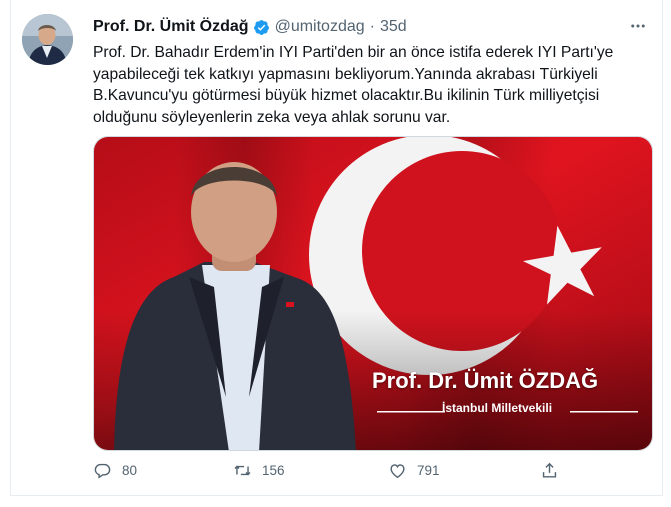 This screenshot has height=507, width=671. I want to click on retweet-button: 156, so click(259, 470).